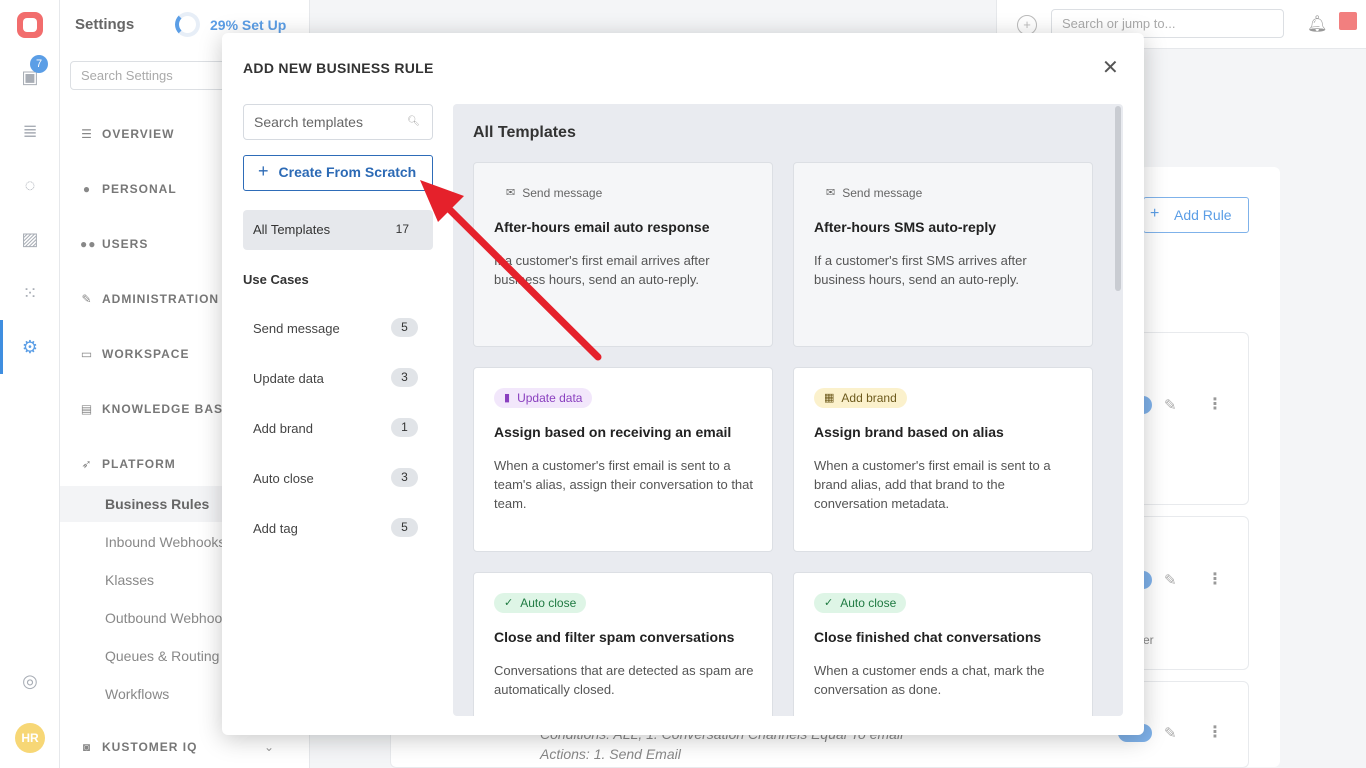  What do you see at coordinates (162, 656) in the screenshot?
I see `nav-queues-routing: Queues & Routing` at bounding box center [162, 656].